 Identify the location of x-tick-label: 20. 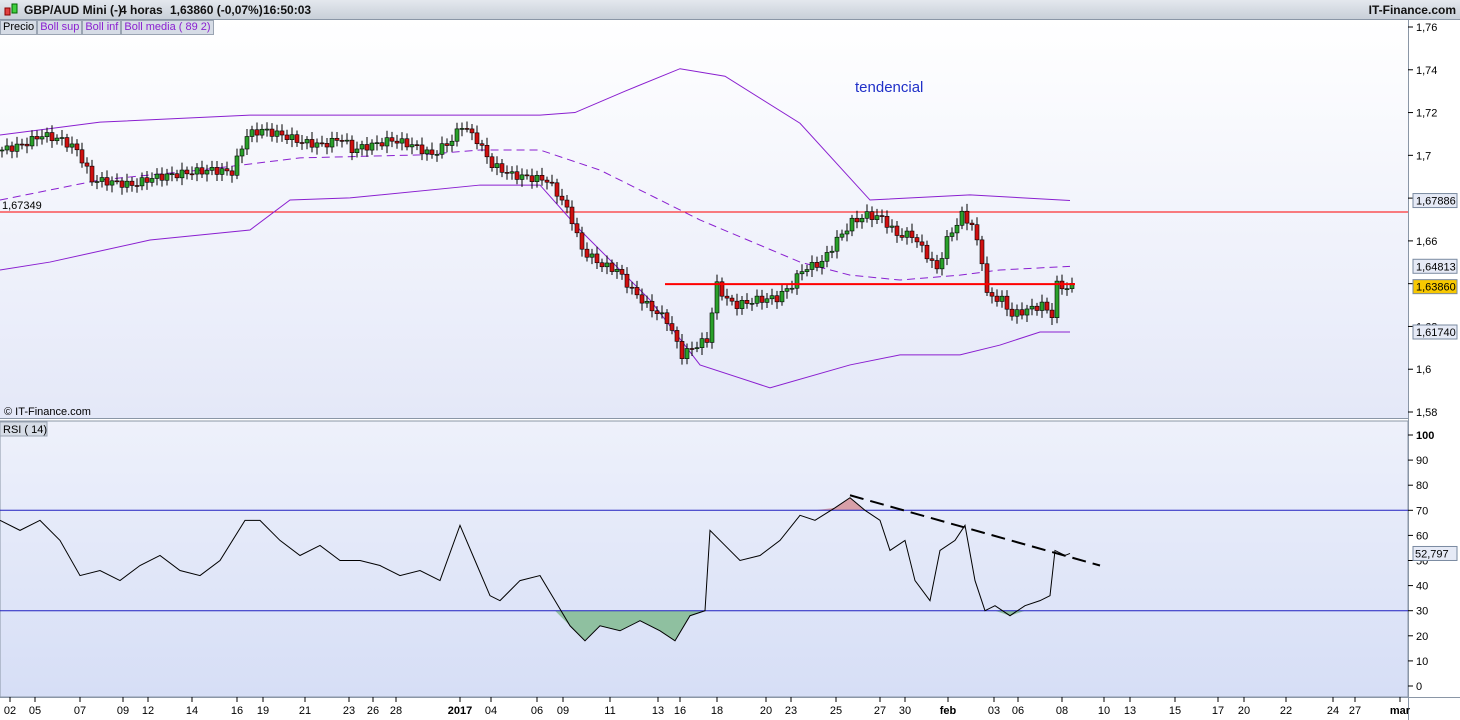
(1244, 711).